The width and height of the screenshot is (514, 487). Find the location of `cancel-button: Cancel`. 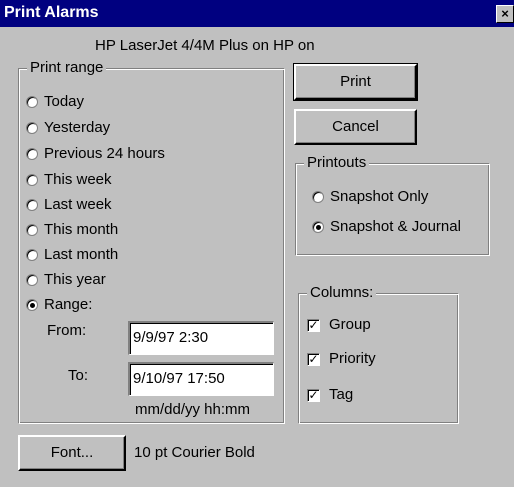

cancel-button: Cancel is located at coordinates (355, 127).